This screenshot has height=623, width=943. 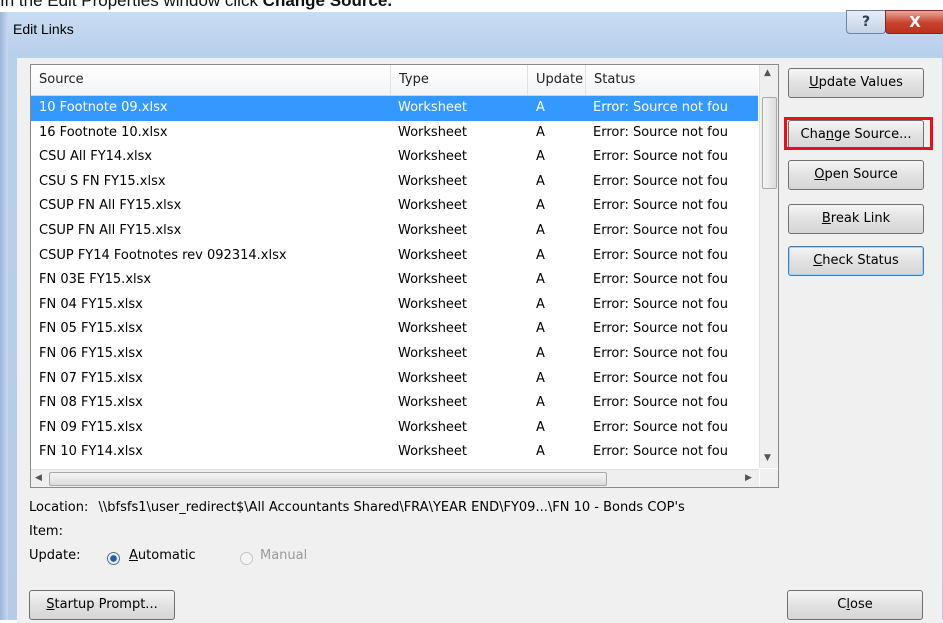 What do you see at coordinates (102, 181) in the screenshot?
I see `source-cell: CSU S FN FY15.xlsx` at bounding box center [102, 181].